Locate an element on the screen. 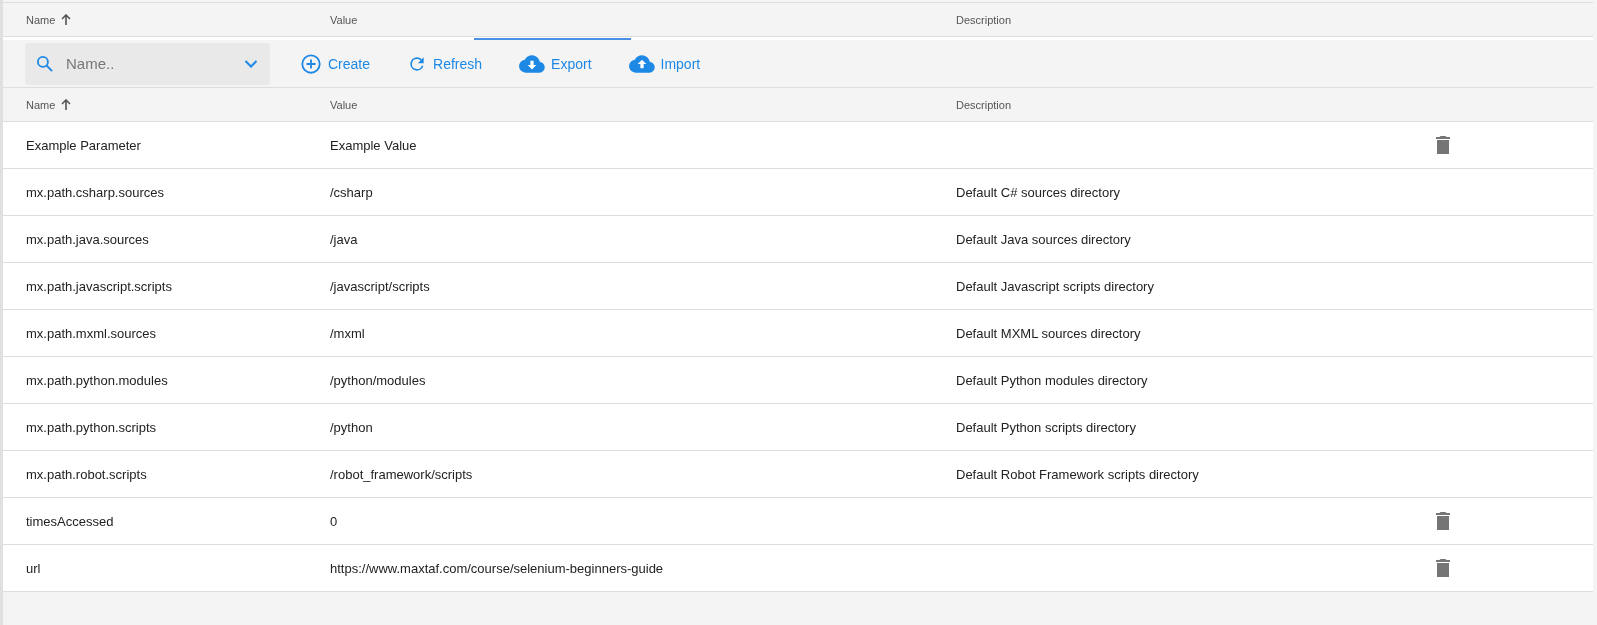 Image resolution: width=1597 pixels, height=625 pixels. table-cell: /javascript/scripts is located at coordinates (380, 286).